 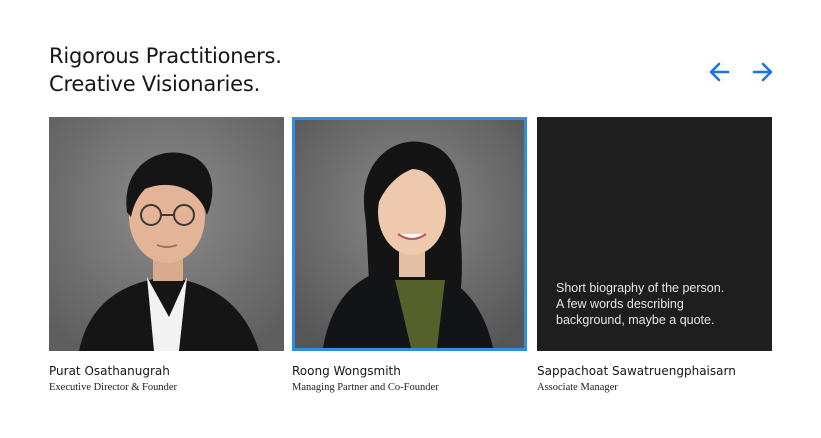 I want to click on heading-line-2: Creative Visionaries., so click(x=155, y=84).